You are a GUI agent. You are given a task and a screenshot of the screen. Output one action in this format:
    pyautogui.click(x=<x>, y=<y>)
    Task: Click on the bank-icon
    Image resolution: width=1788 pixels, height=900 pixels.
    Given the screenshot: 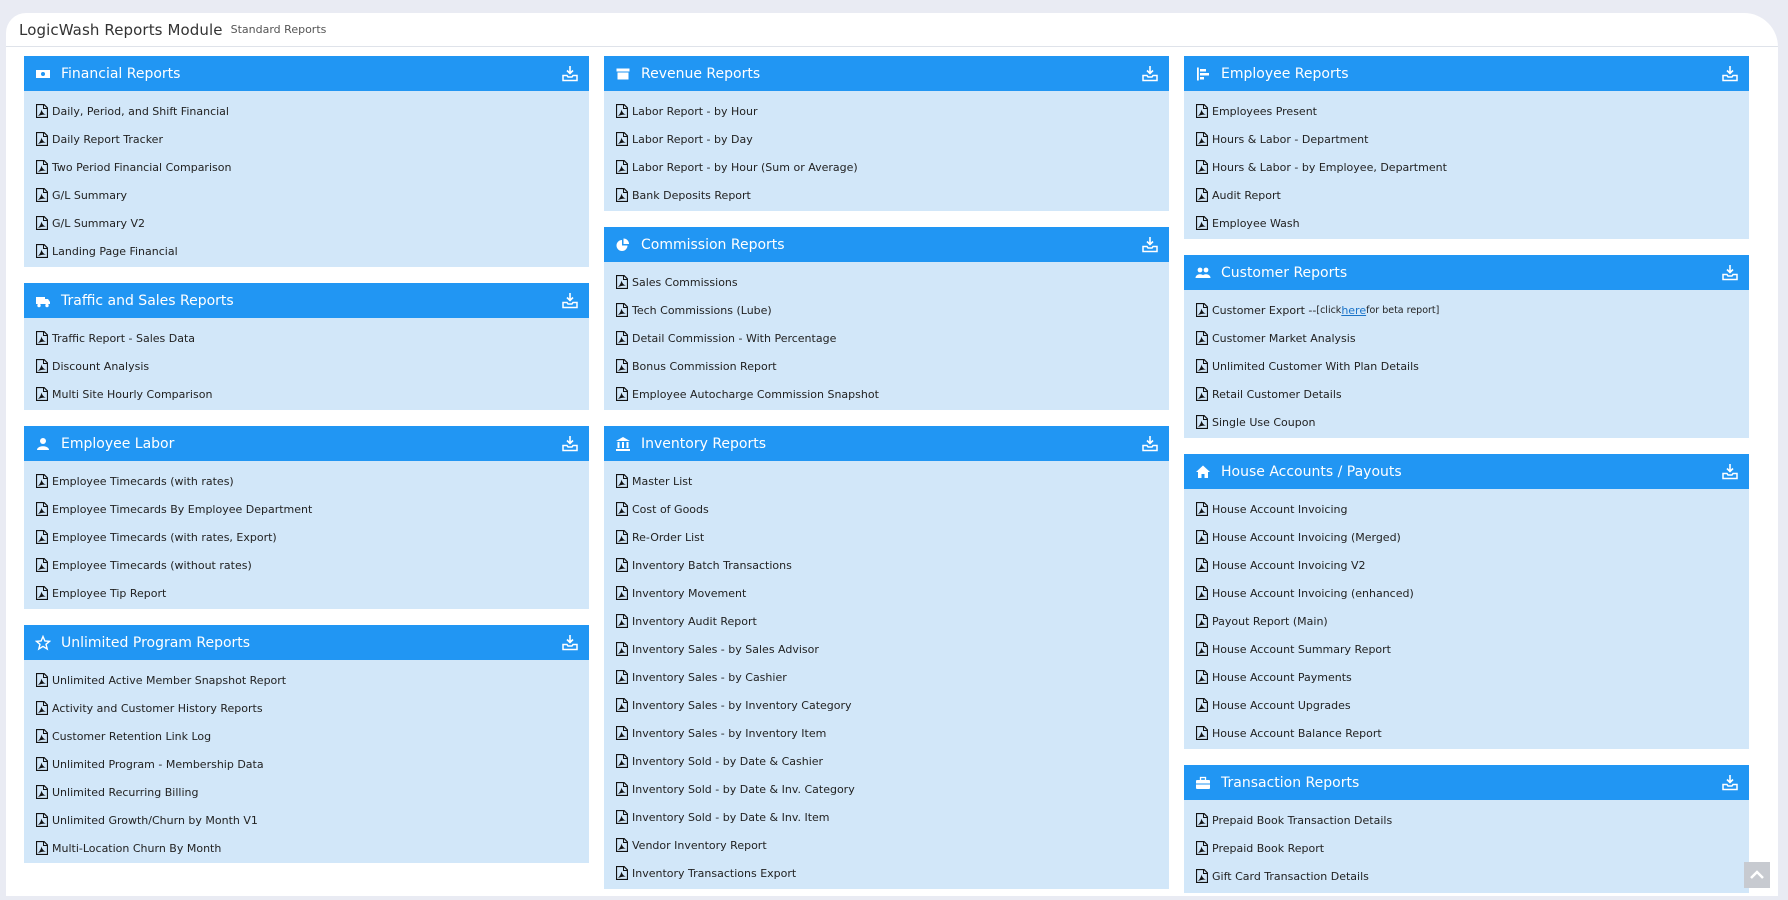 What is the action you would take?
    pyautogui.click(x=623, y=443)
    